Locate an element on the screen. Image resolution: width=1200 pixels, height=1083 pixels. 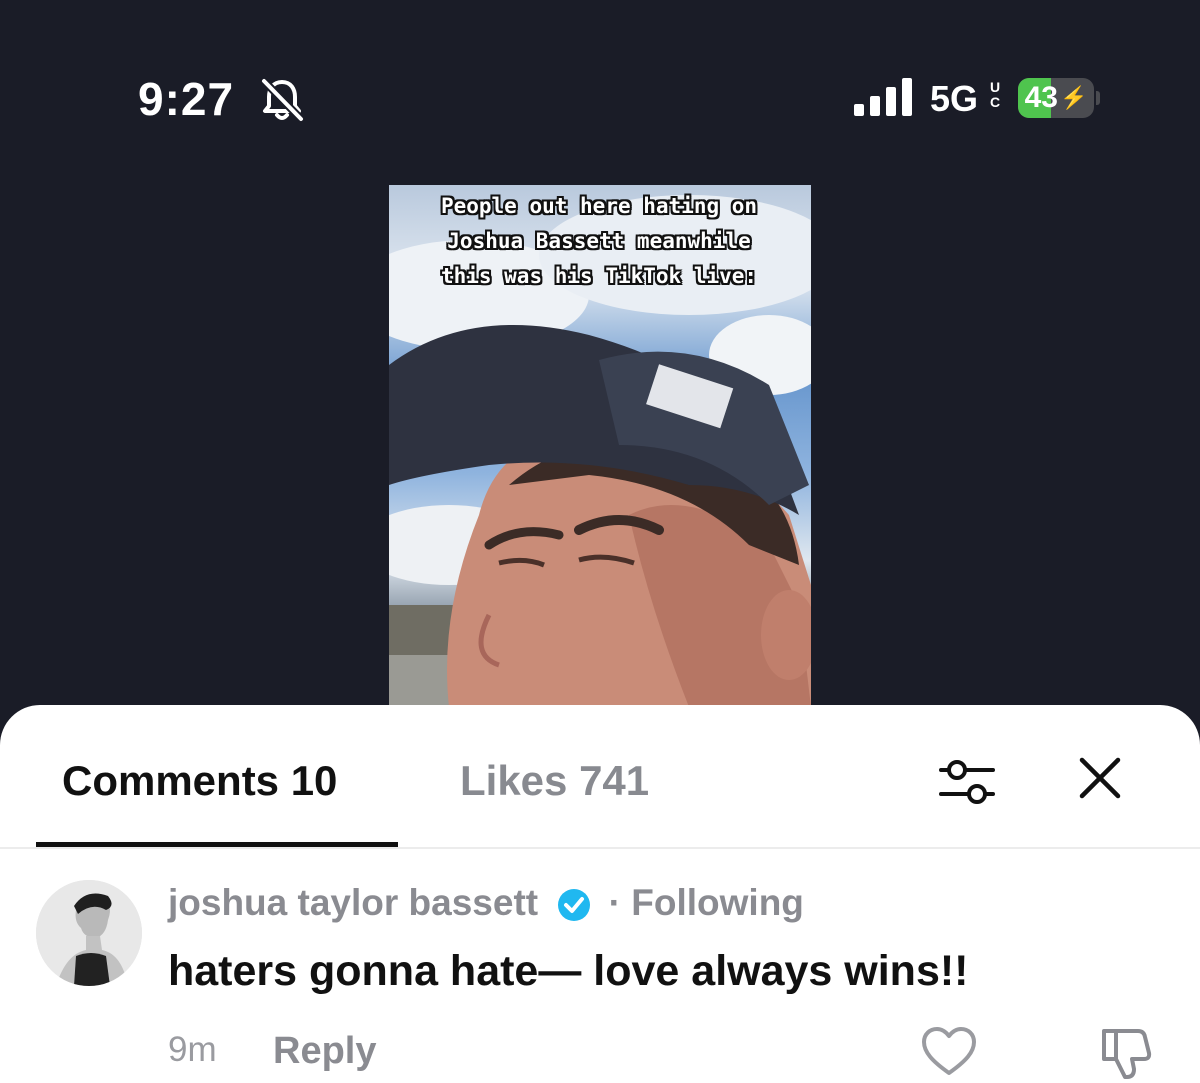
avatar-image is located at coordinates (89, 933).